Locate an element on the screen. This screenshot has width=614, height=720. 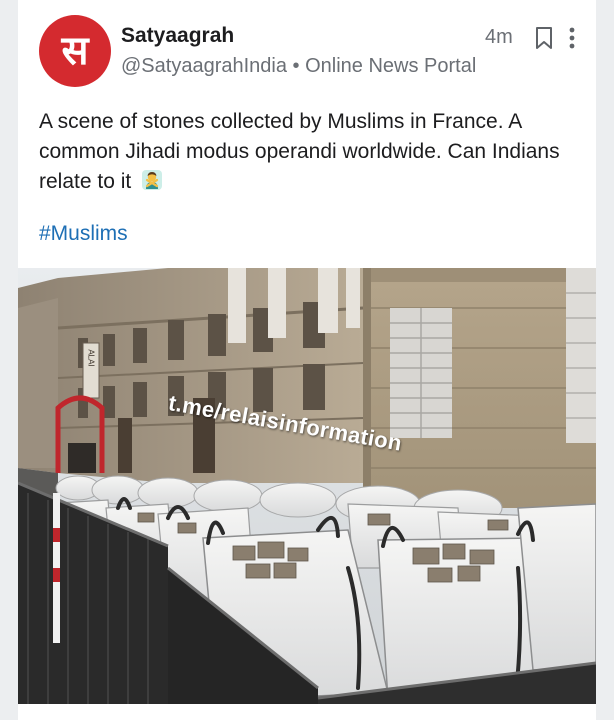
author-handle: @SatyaagrahIndia is located at coordinates (204, 66).